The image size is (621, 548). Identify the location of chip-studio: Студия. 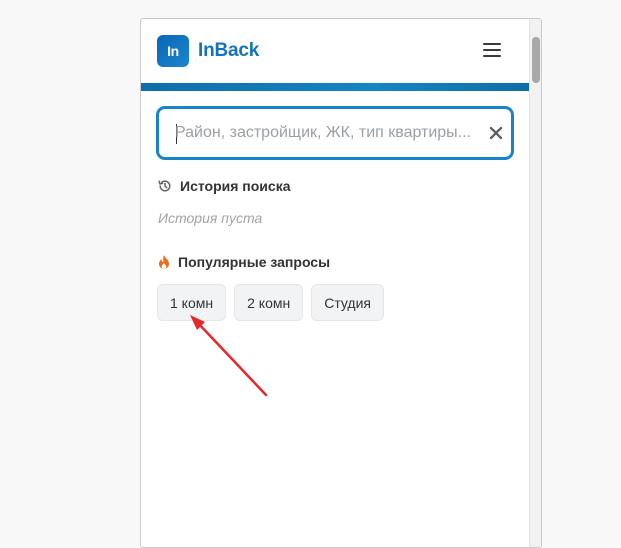
(348, 302).